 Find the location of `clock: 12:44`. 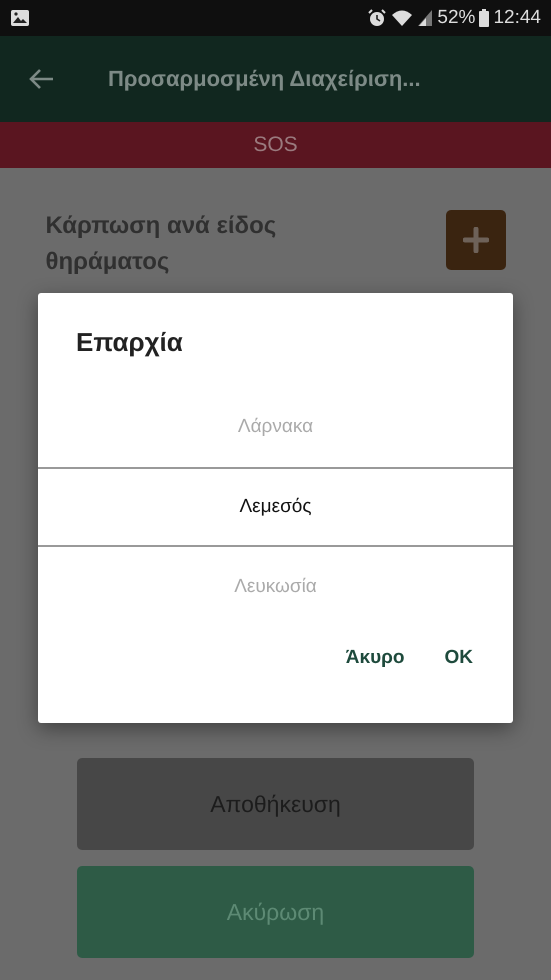

clock: 12:44 is located at coordinates (517, 18).